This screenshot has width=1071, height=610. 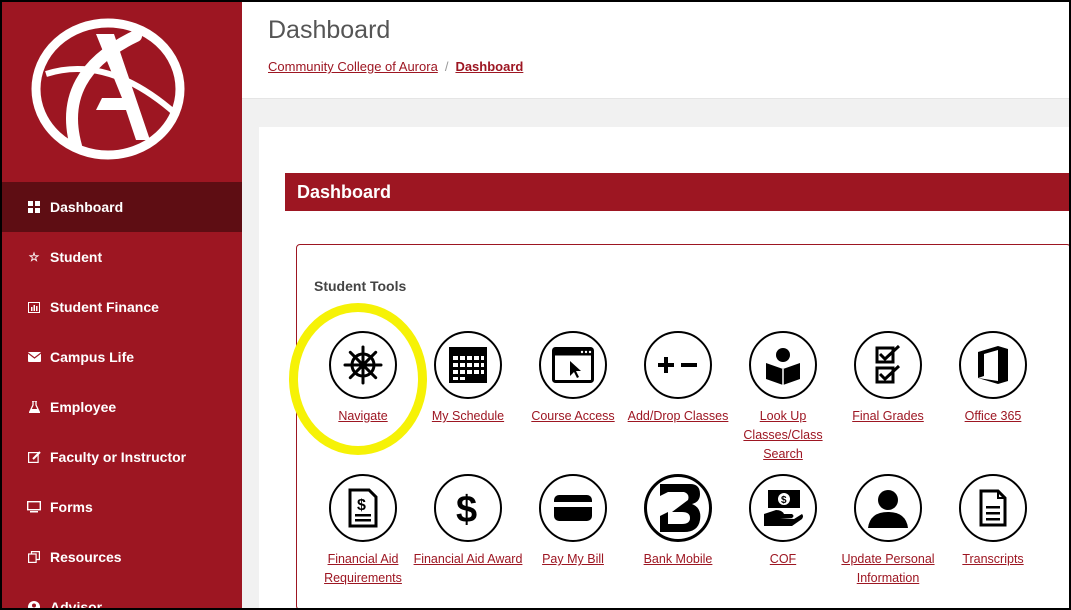 What do you see at coordinates (993, 416) in the screenshot?
I see `tool-label: Office 365` at bounding box center [993, 416].